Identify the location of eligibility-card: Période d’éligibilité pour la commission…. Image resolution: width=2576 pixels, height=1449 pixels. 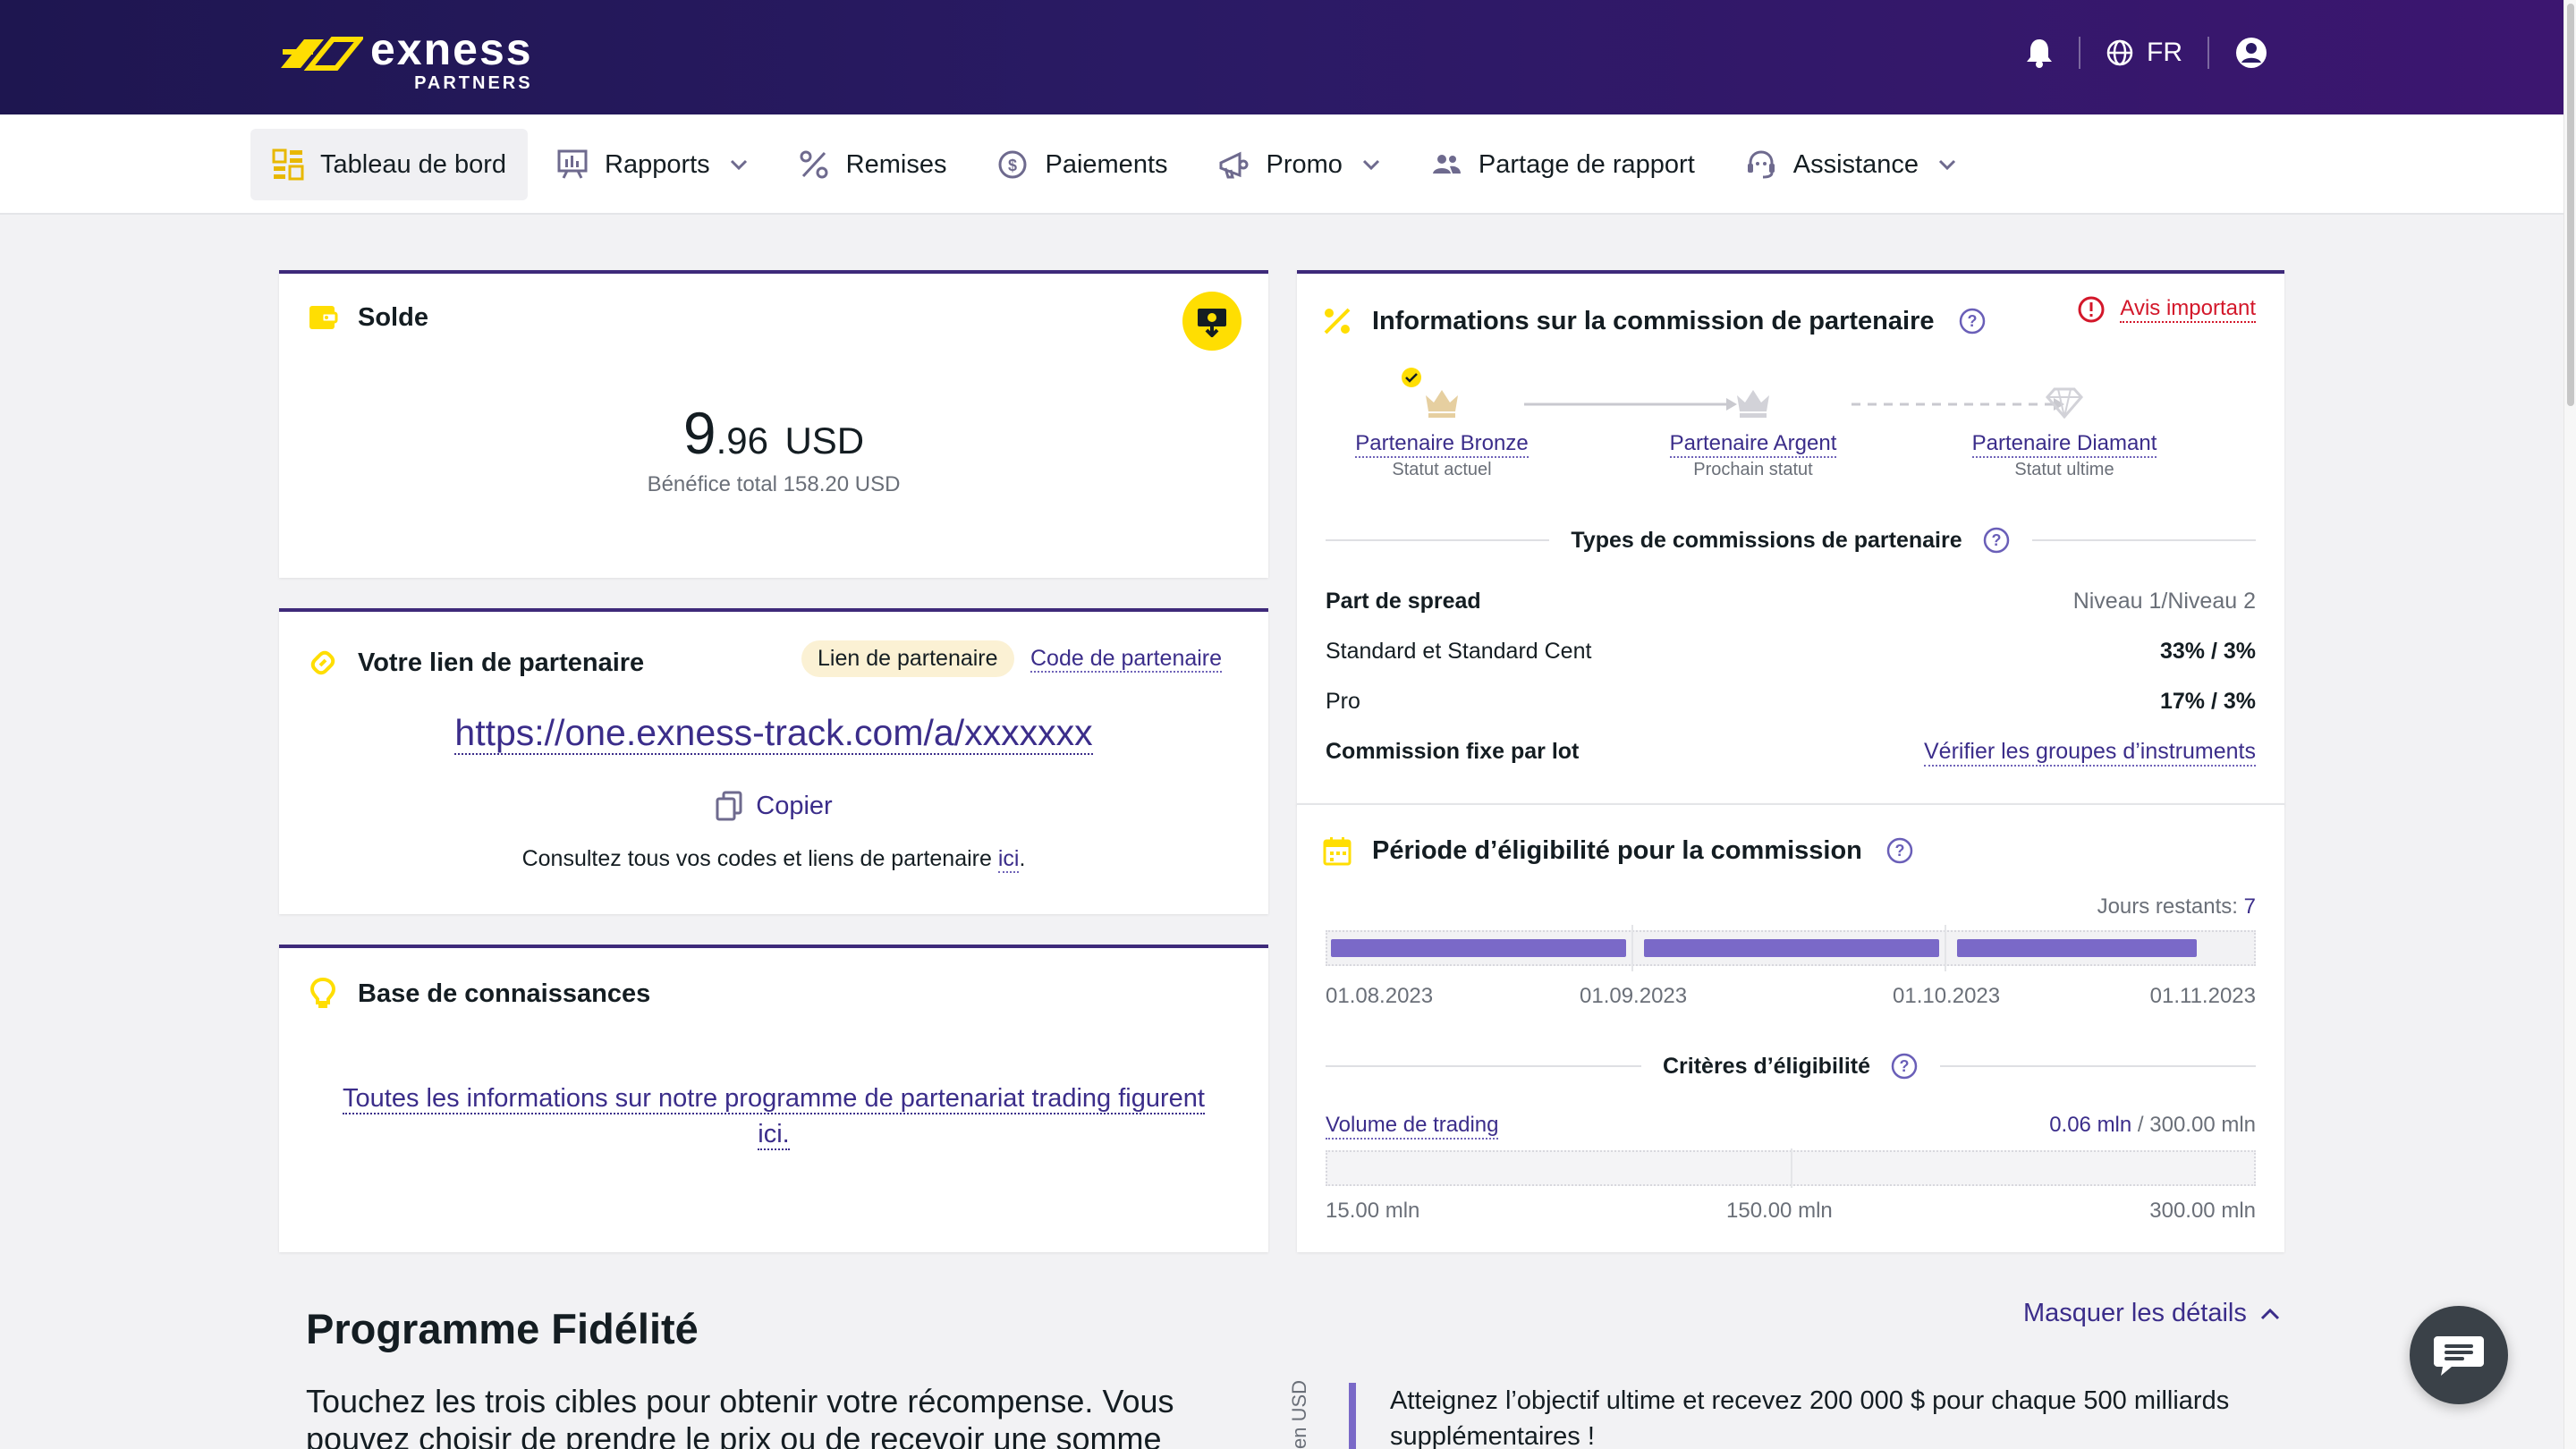
(1790, 1027).